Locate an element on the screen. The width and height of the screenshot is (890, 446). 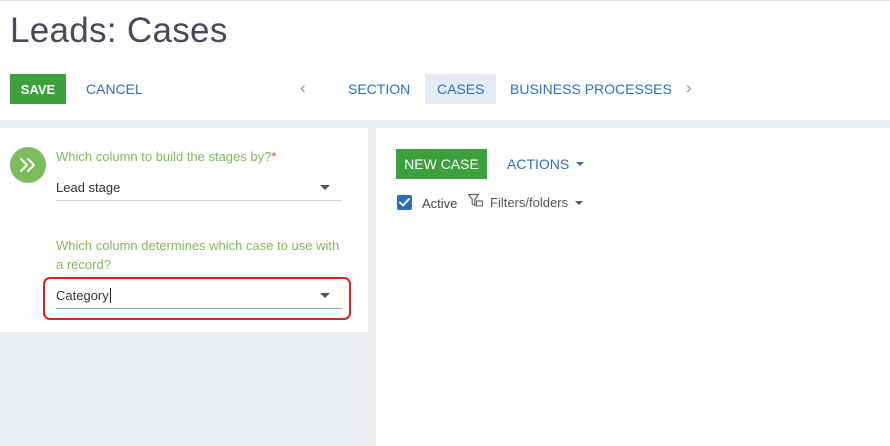
filters-folders-label: Filters/folders is located at coordinates (529, 202).